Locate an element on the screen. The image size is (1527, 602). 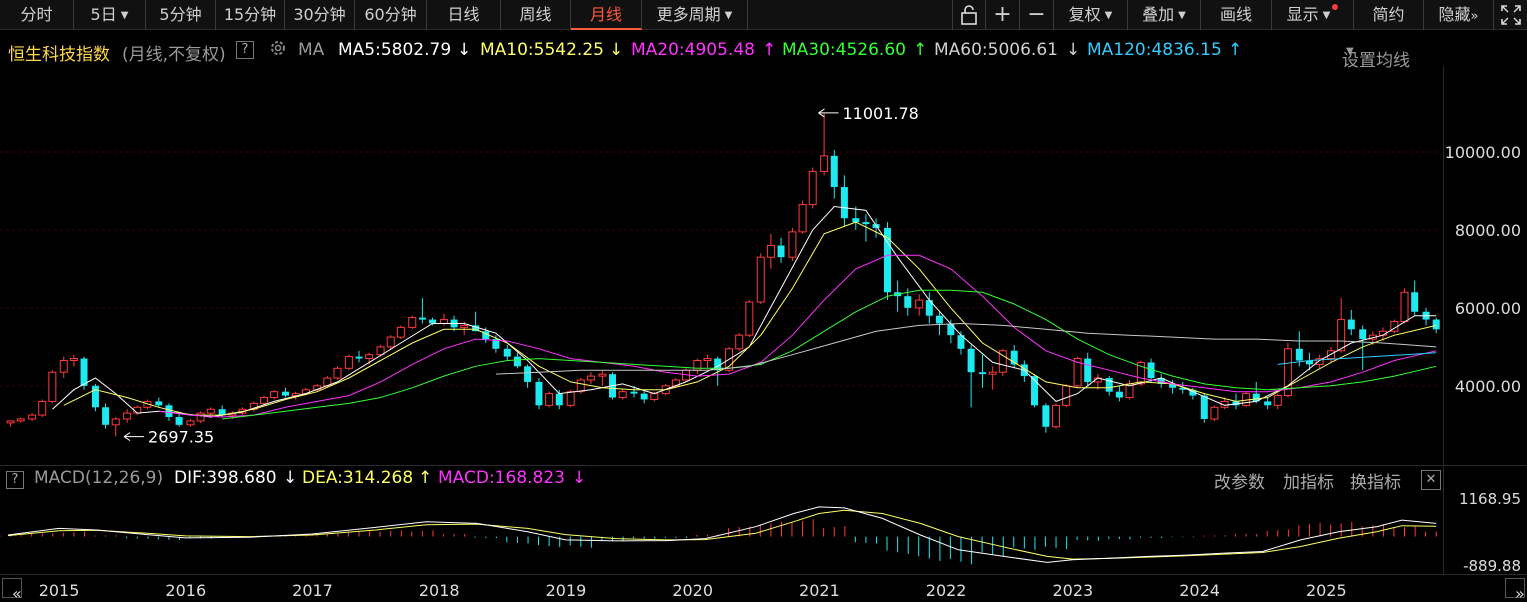
index-name: 恒生科技指数 is located at coordinates (59, 55).